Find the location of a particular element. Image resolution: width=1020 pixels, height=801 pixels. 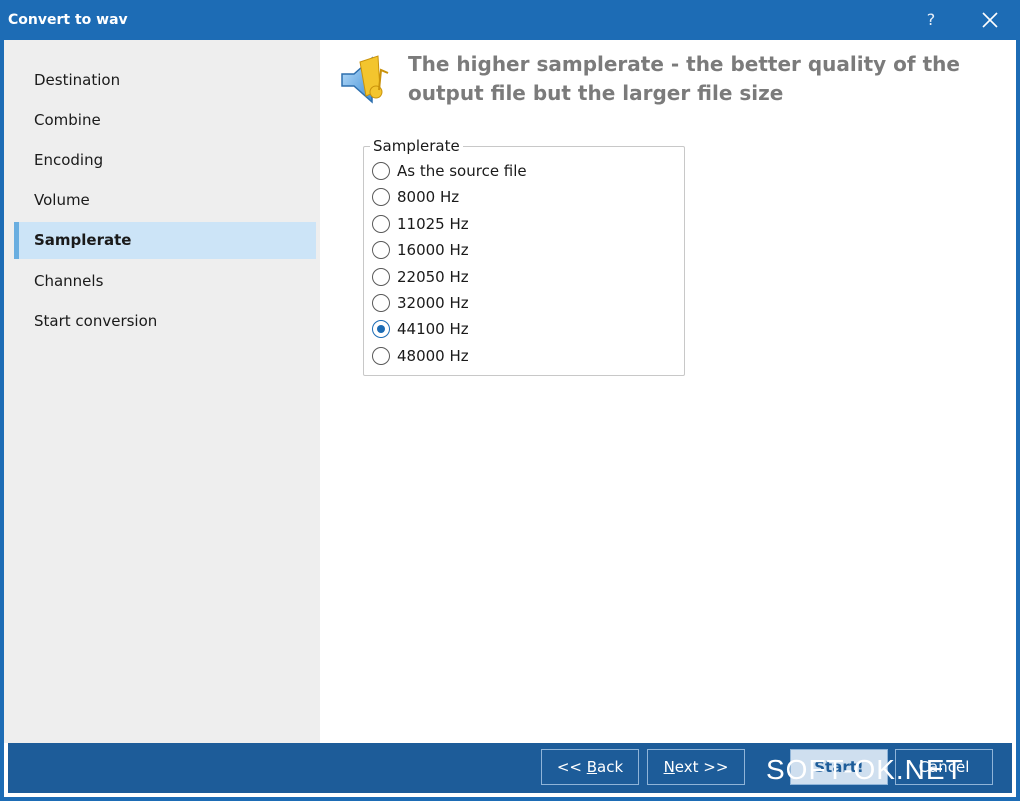

radio-label: 16000 Hz is located at coordinates (433, 250).